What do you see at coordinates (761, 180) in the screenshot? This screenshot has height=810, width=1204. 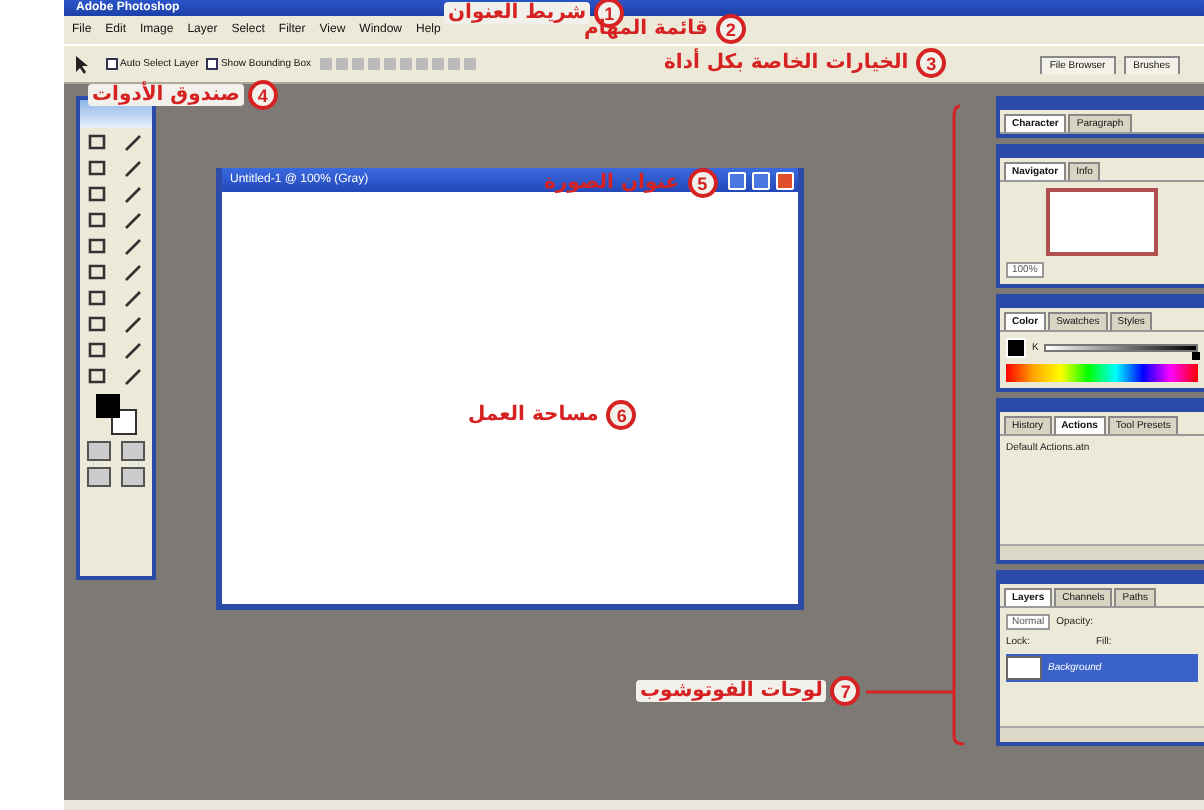 I see `maximize-button` at bounding box center [761, 180].